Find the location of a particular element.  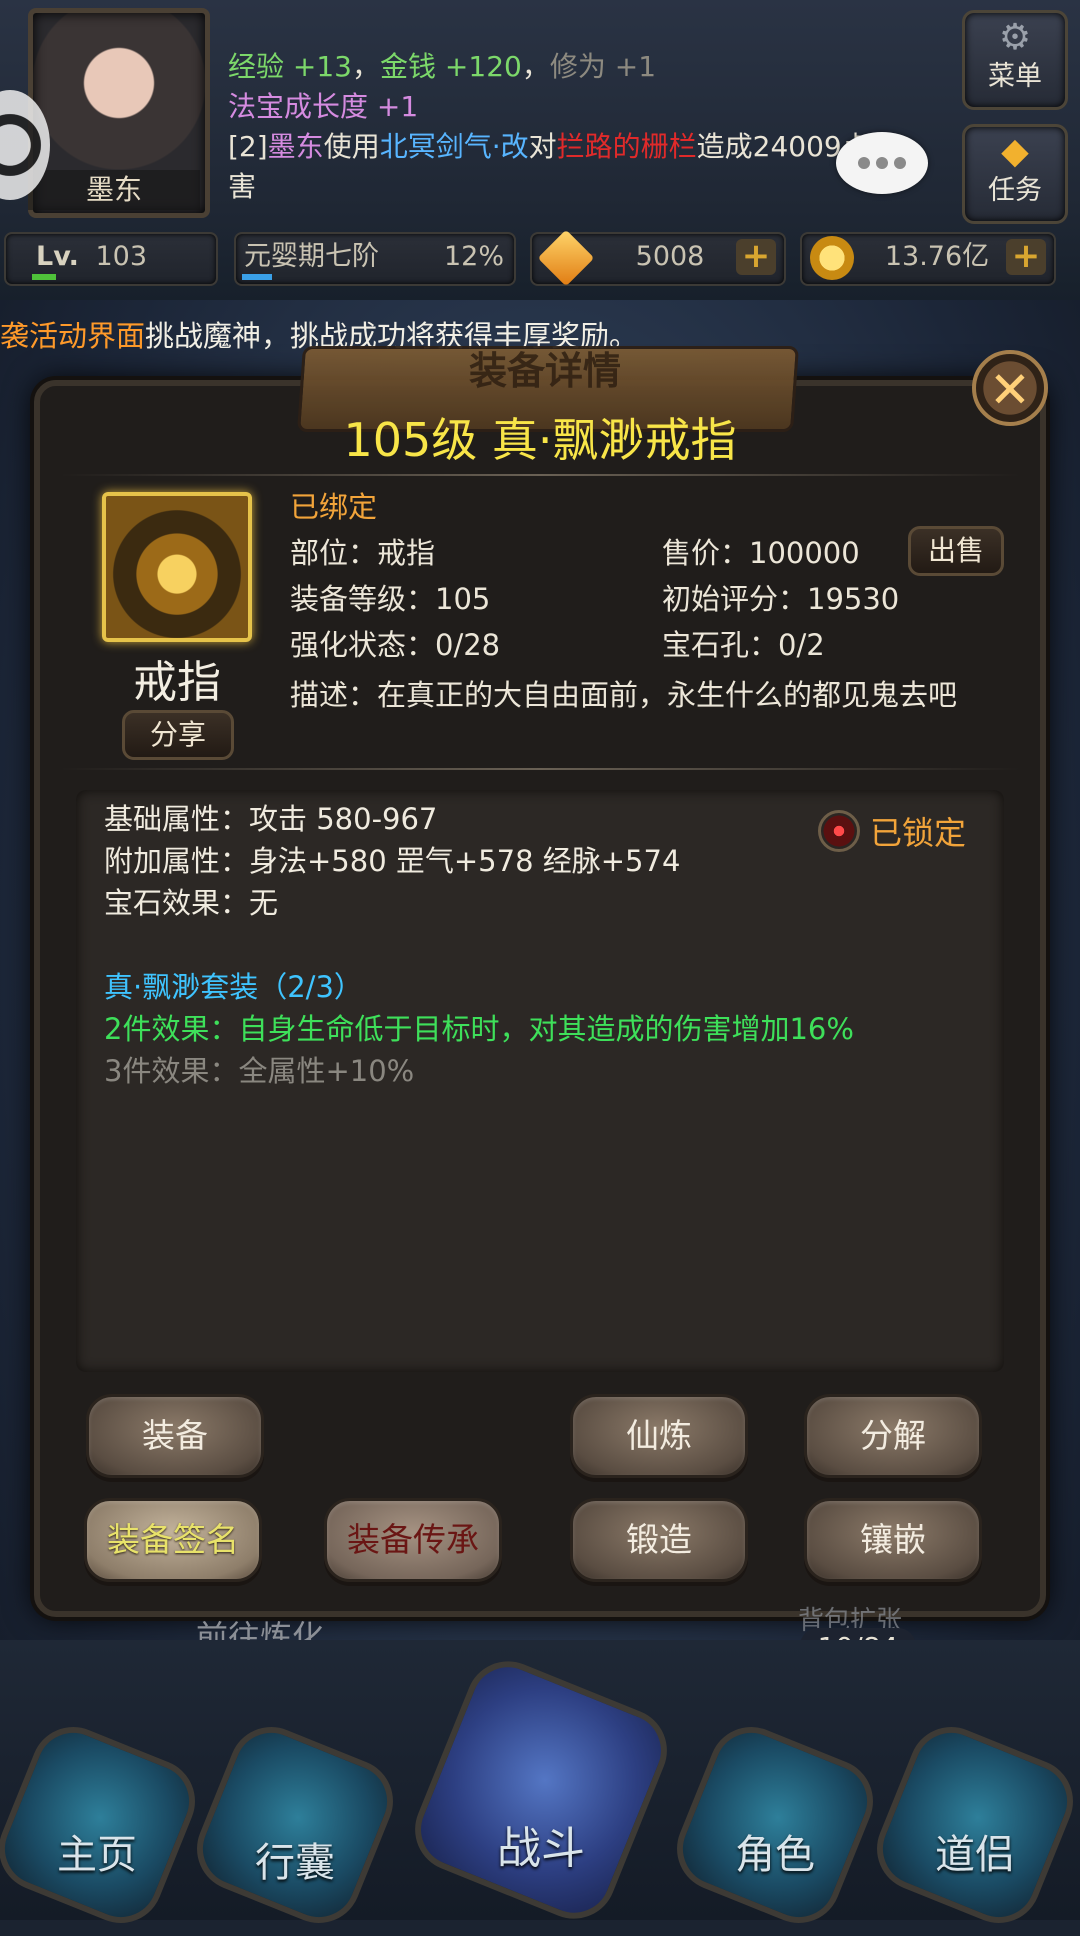

add-gold-button: + is located at coordinates (1026, 257).